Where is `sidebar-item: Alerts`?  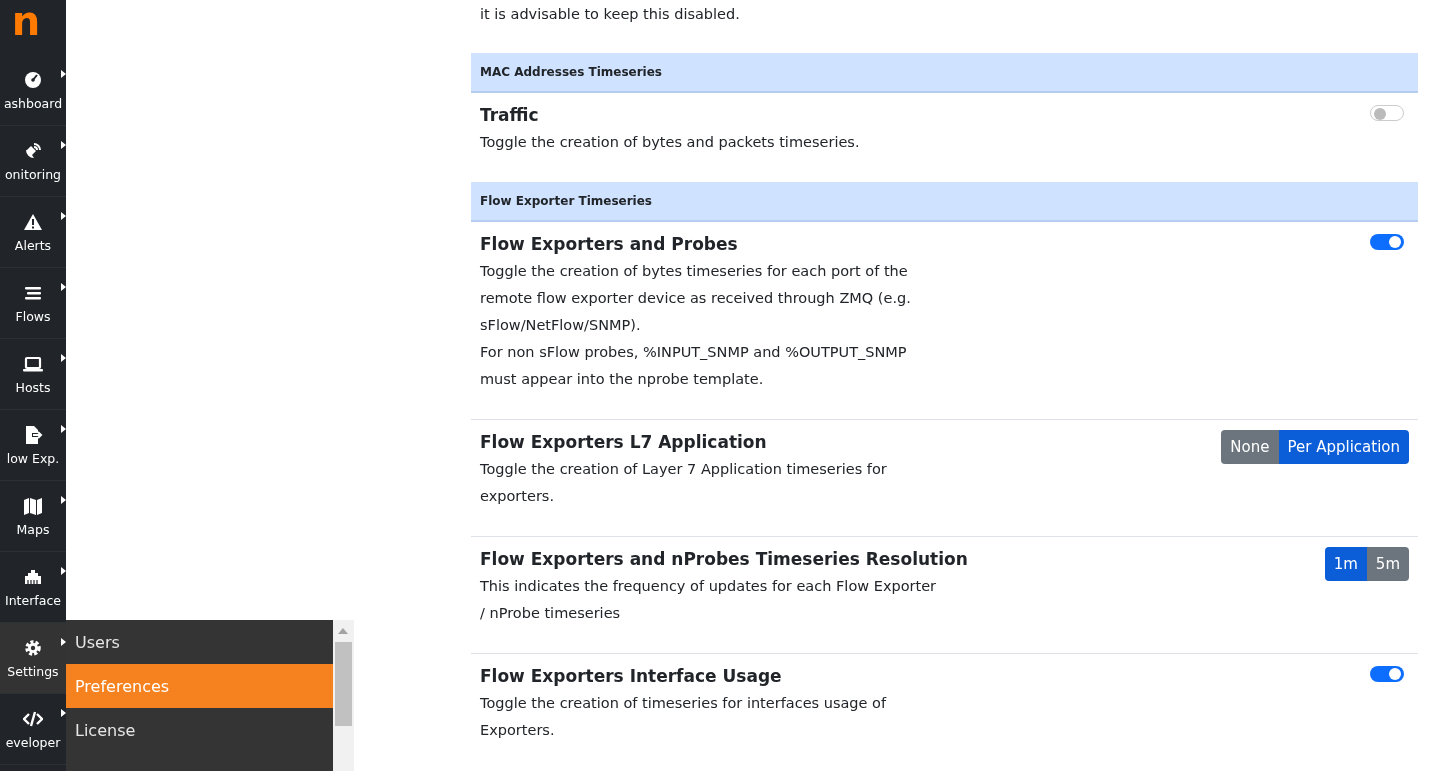 sidebar-item: Alerts is located at coordinates (33, 232).